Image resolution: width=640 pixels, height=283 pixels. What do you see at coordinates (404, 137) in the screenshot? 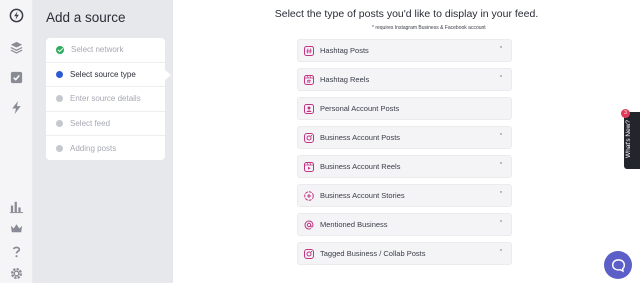
I see `option-business-account-posts: Business Account Posts *` at bounding box center [404, 137].